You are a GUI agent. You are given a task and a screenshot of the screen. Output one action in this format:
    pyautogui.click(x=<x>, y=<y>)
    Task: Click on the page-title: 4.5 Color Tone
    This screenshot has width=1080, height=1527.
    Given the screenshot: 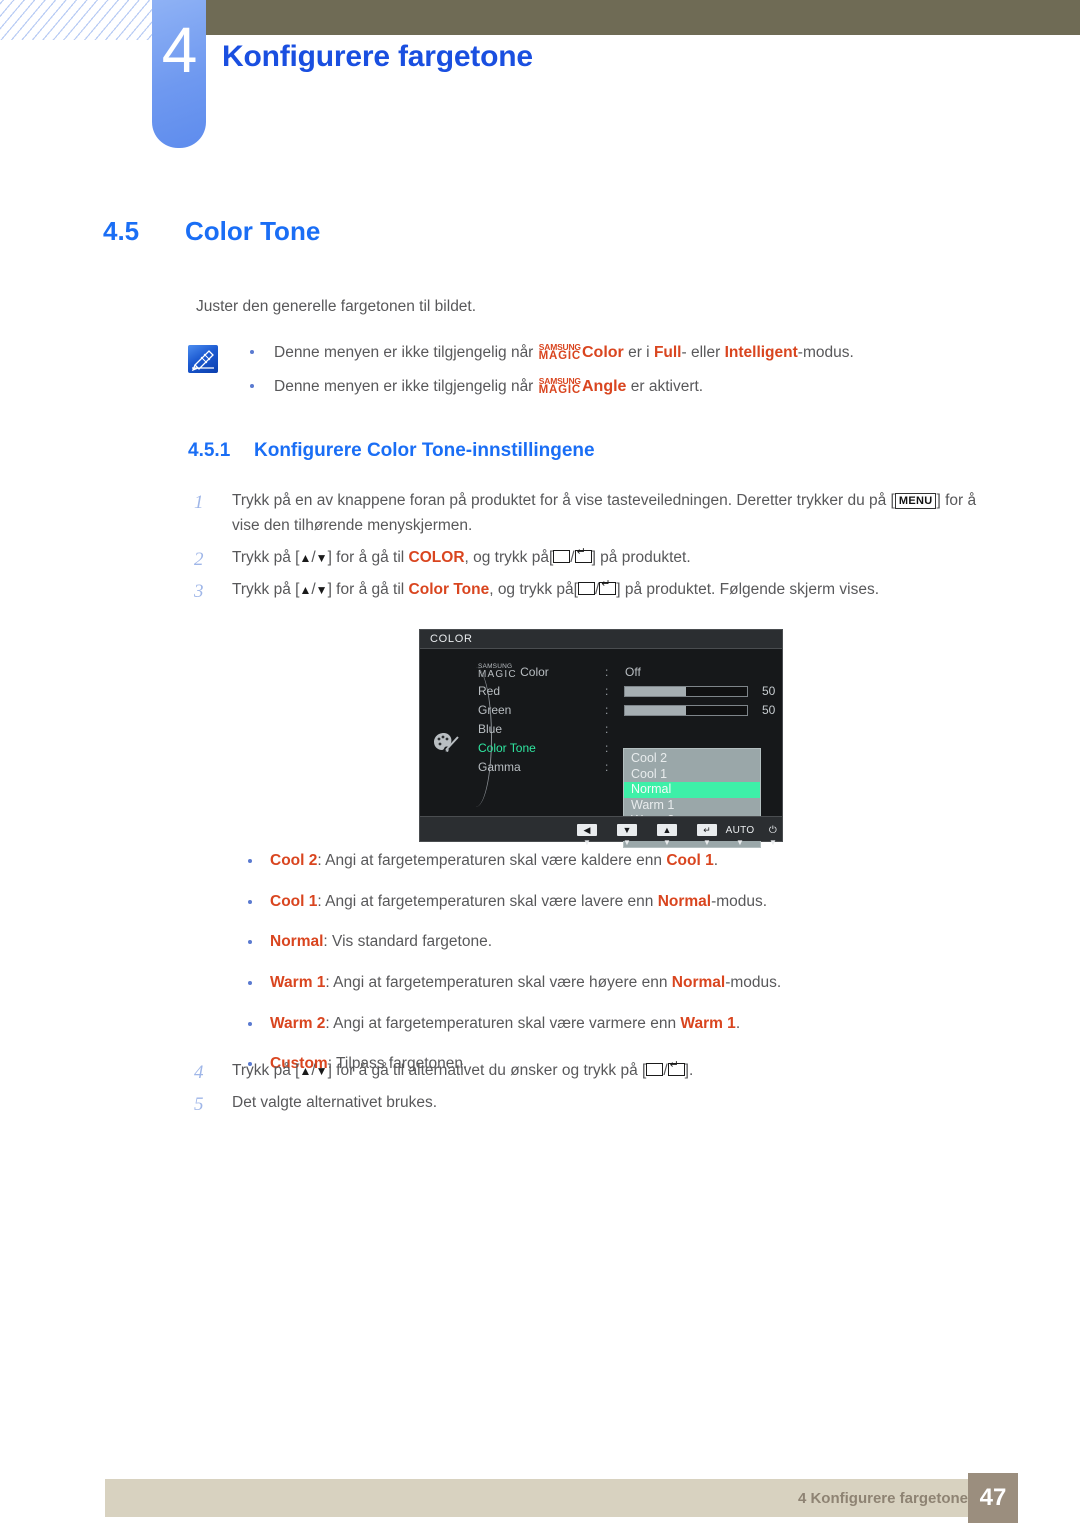 What is the action you would take?
    pyautogui.click(x=211, y=231)
    